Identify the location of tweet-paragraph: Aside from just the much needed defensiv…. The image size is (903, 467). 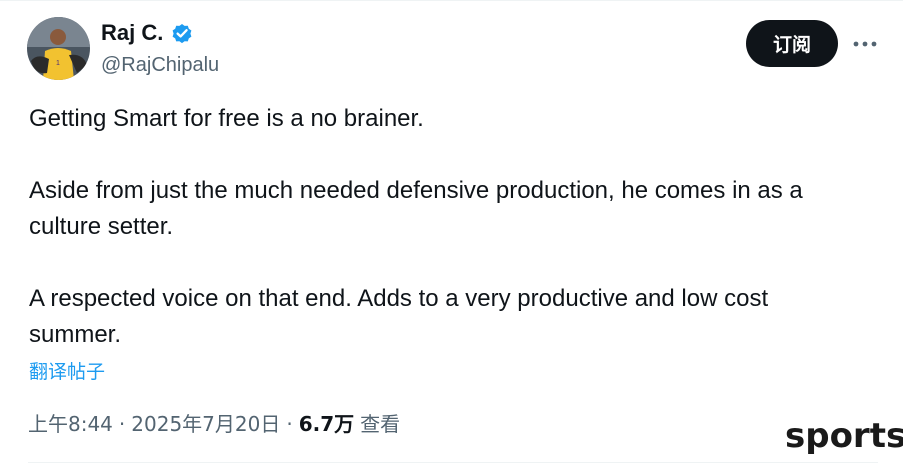
(416, 190).